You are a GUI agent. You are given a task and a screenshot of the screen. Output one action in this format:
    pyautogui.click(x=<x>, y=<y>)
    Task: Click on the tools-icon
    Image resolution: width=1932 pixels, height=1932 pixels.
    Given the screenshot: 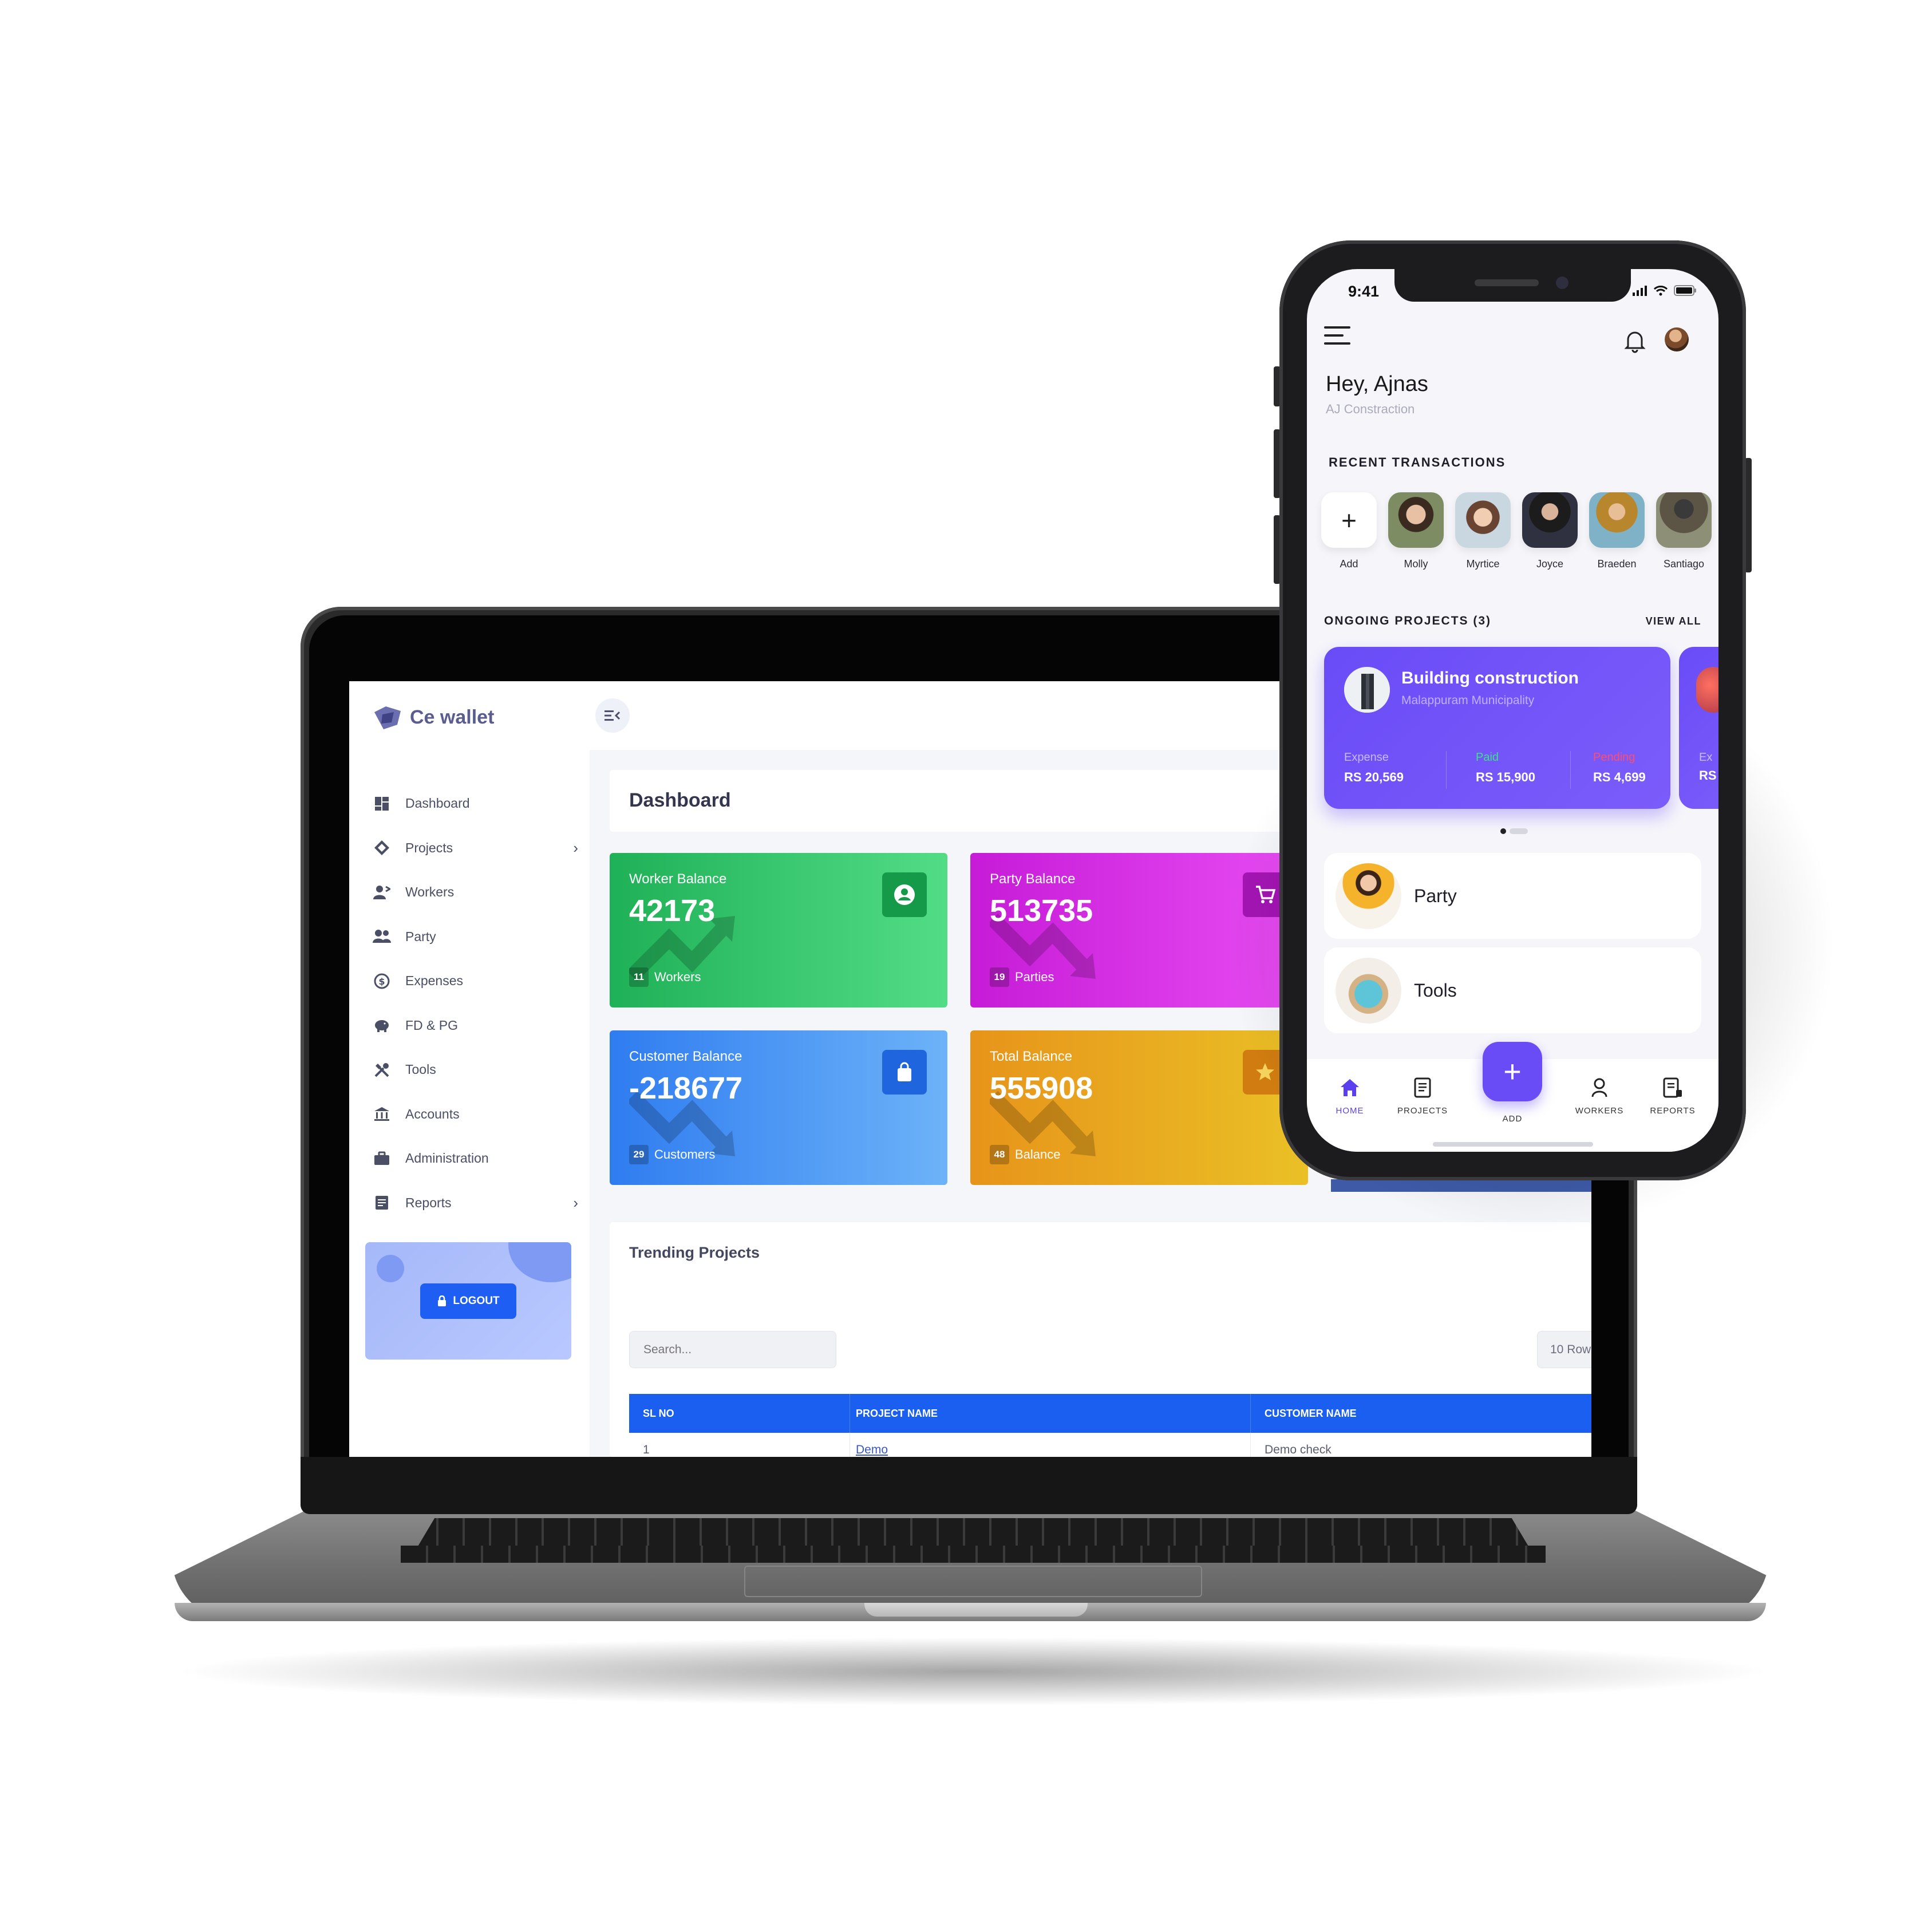 What is the action you would take?
    pyautogui.click(x=382, y=1070)
    